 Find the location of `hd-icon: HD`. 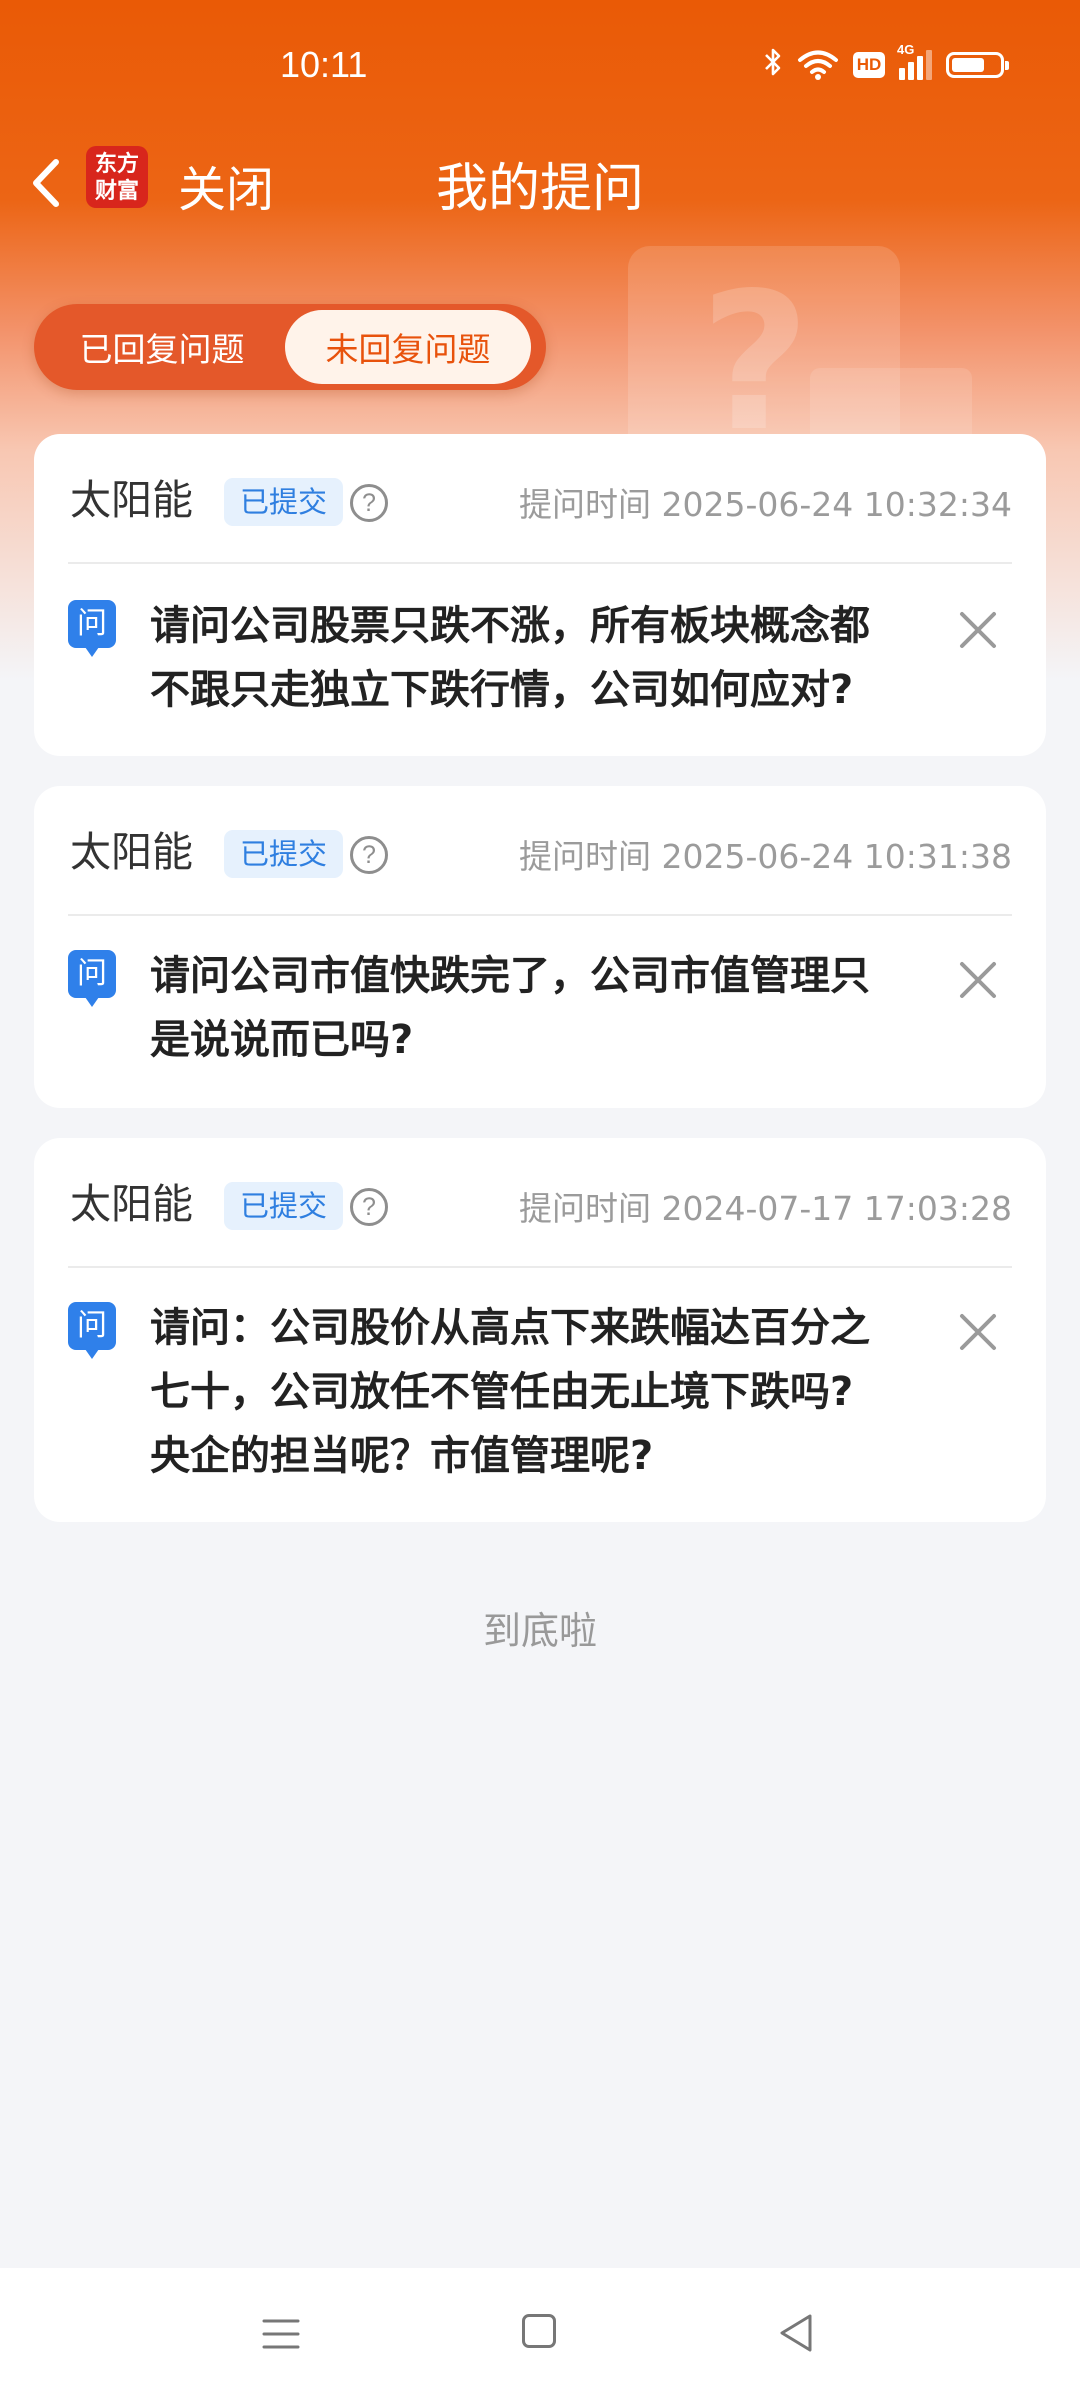

hd-icon: HD is located at coordinates (869, 64).